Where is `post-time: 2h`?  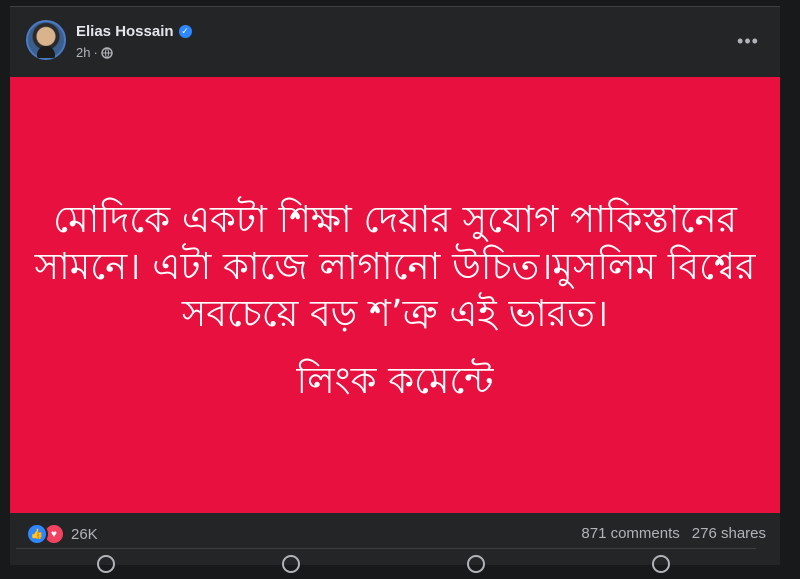
post-time: 2h is located at coordinates (83, 52).